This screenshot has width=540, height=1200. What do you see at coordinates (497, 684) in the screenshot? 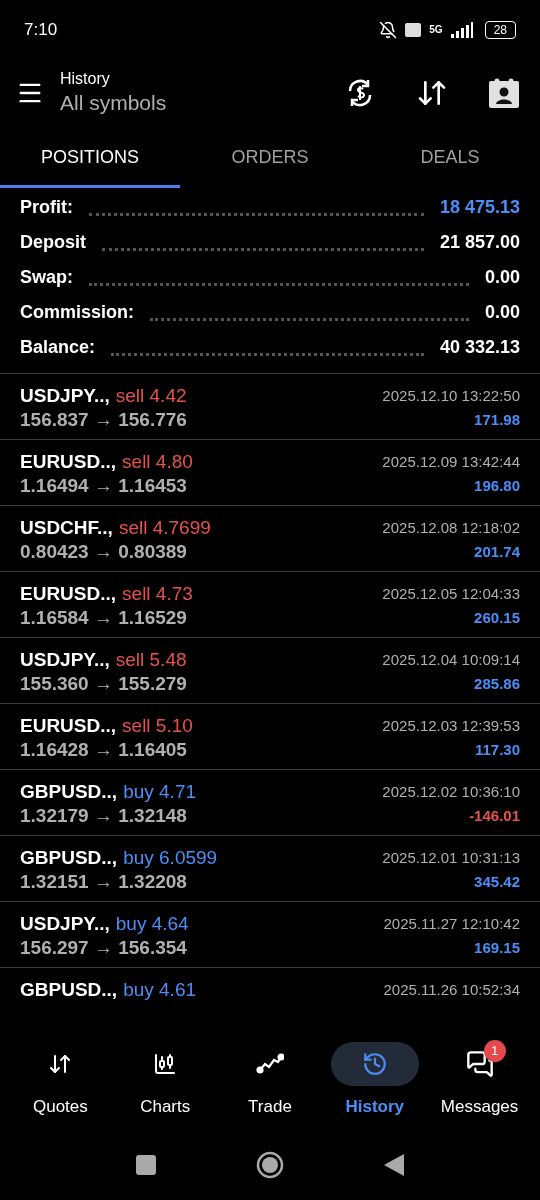
I see `profit-value: 285.86` at bounding box center [497, 684].